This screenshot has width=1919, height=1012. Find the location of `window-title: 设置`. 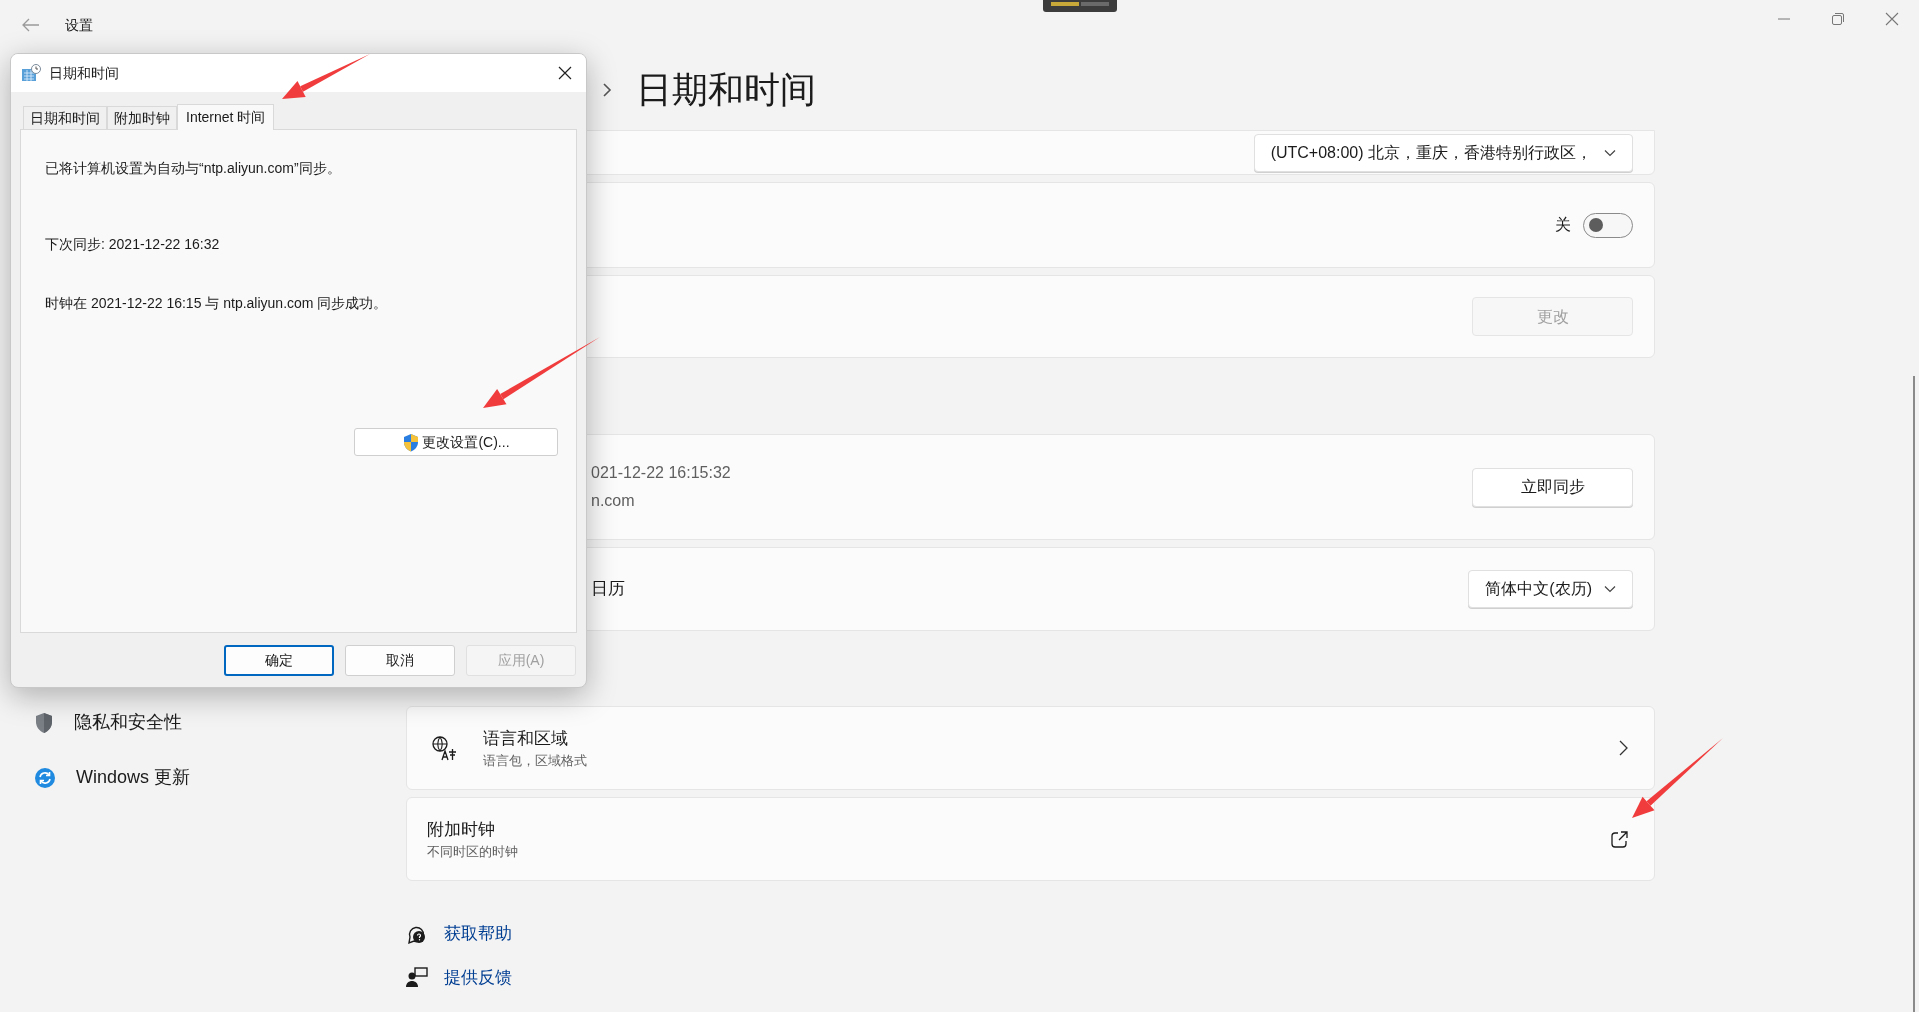

window-title: 设置 is located at coordinates (79, 25).